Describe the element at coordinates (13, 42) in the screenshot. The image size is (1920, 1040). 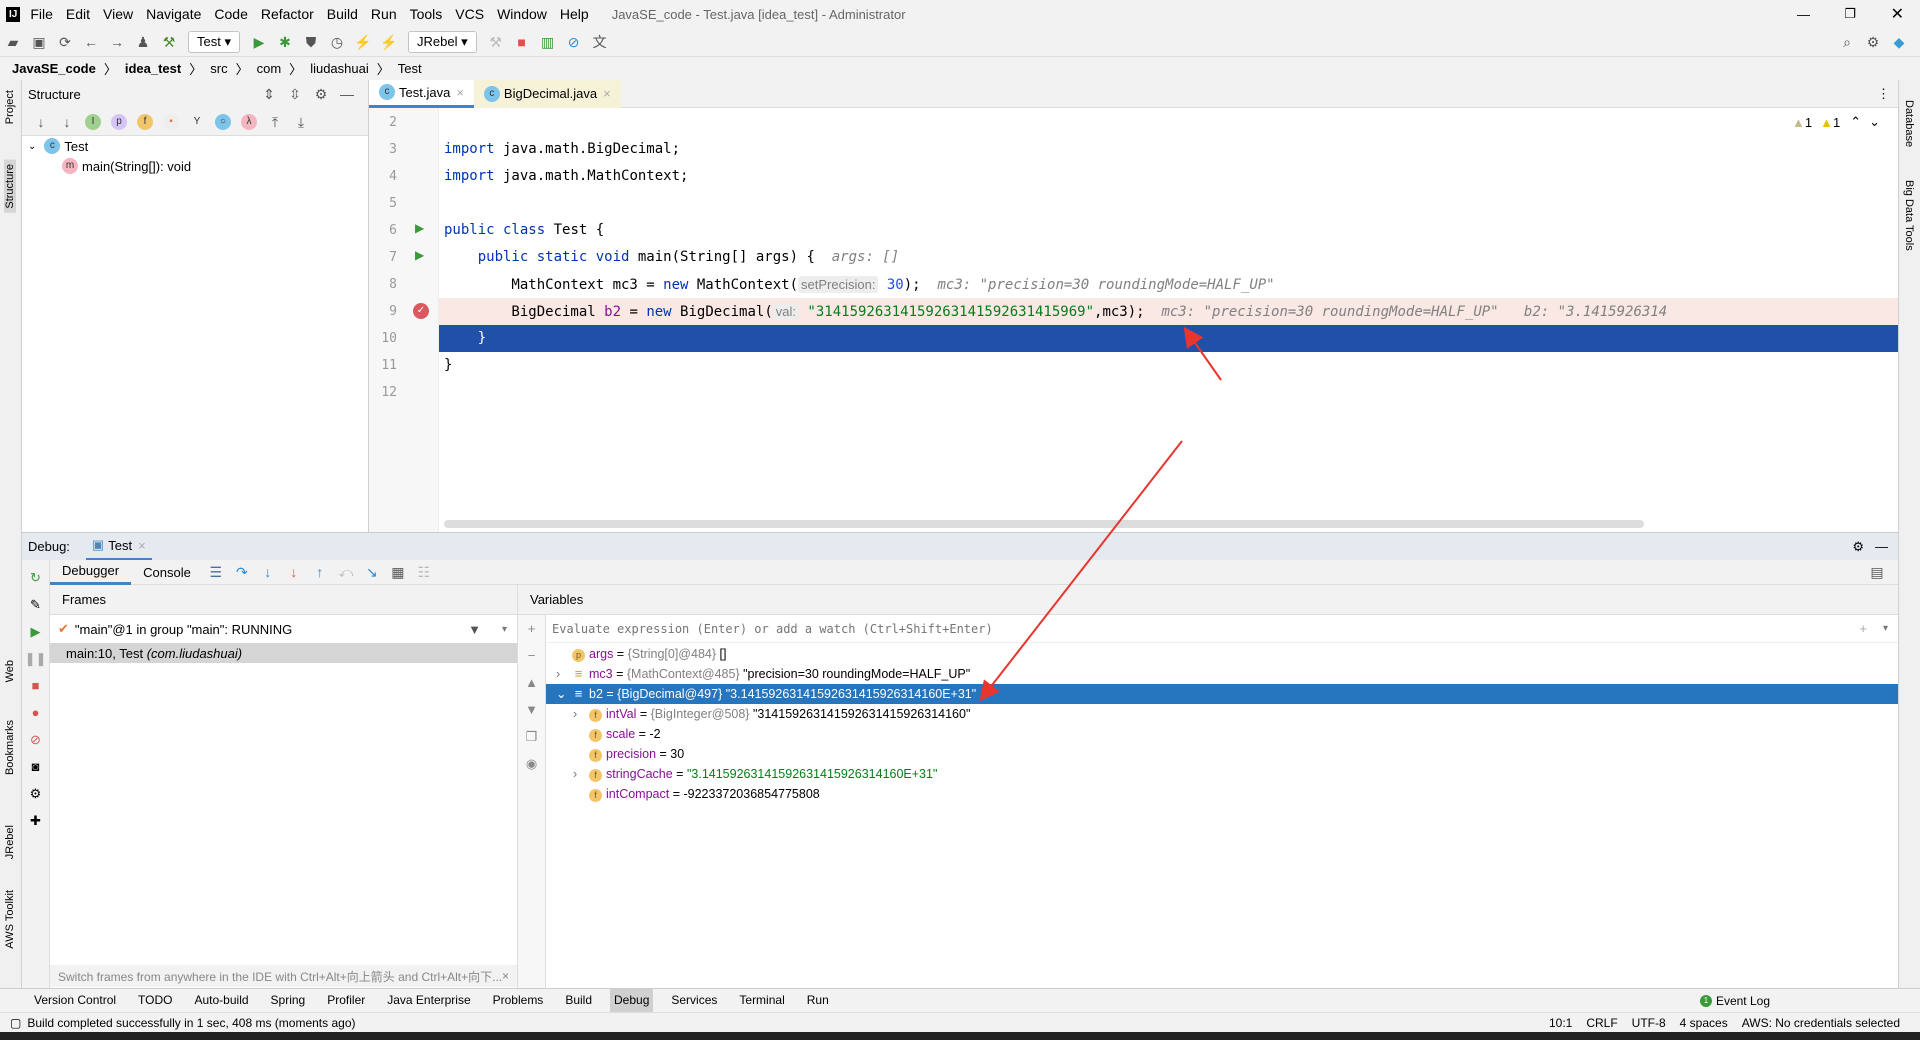
I see `open-icon: ▰` at that location.